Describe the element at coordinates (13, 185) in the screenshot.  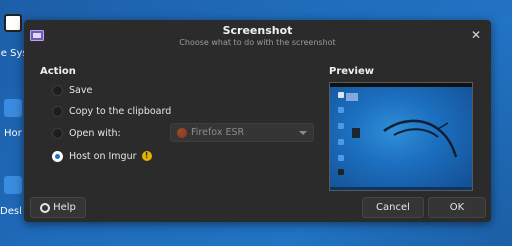
I see `folder-icon` at that location.